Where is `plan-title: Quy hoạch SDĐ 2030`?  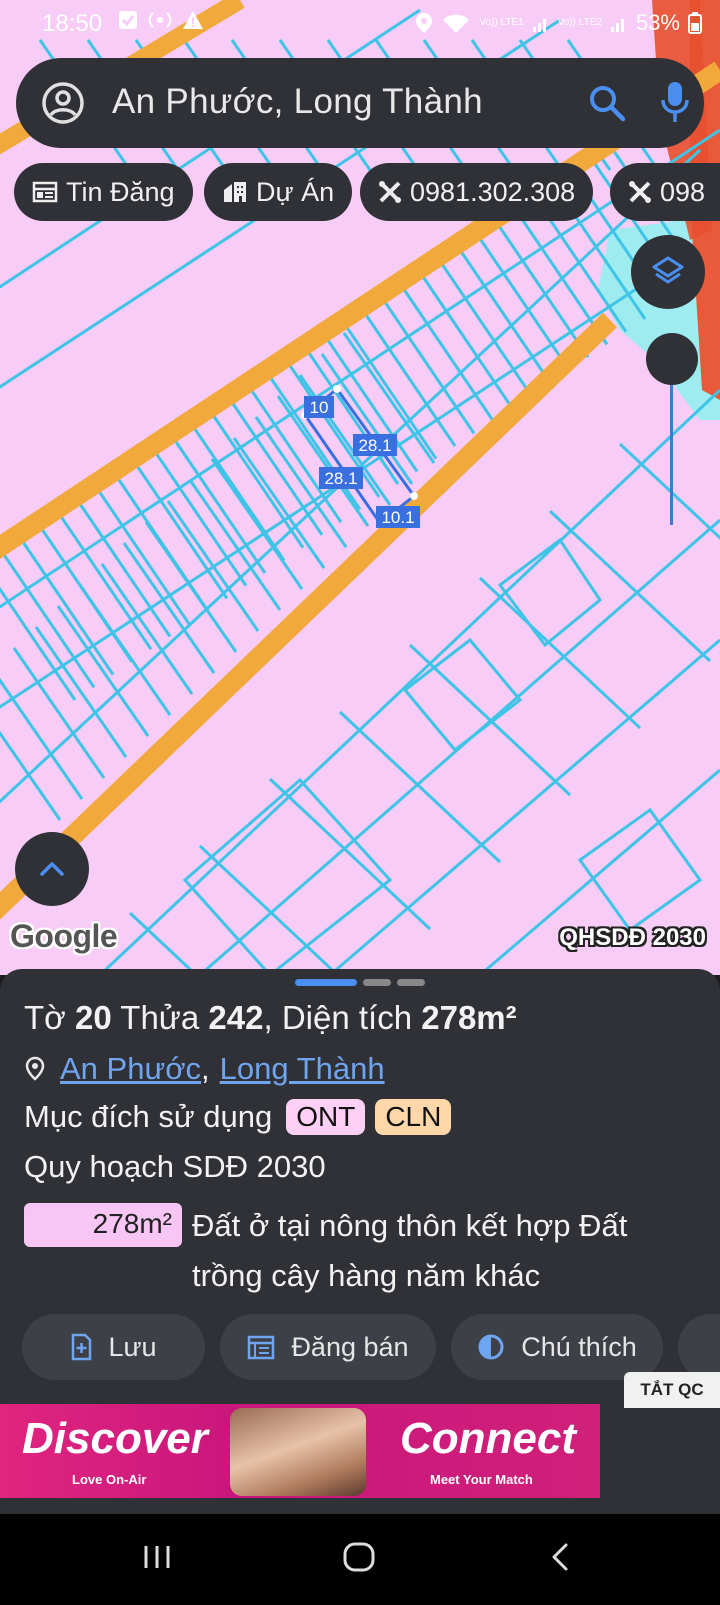 plan-title: Quy hoạch SDĐ 2030 is located at coordinates (175, 1166).